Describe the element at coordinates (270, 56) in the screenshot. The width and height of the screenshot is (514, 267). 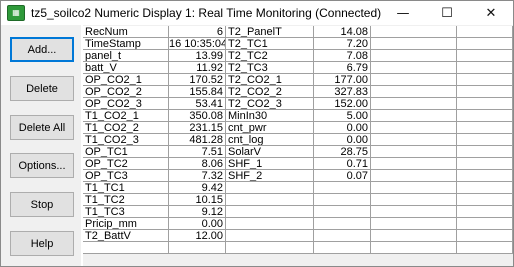
I see `field-name-cell: T2_TC2` at that location.